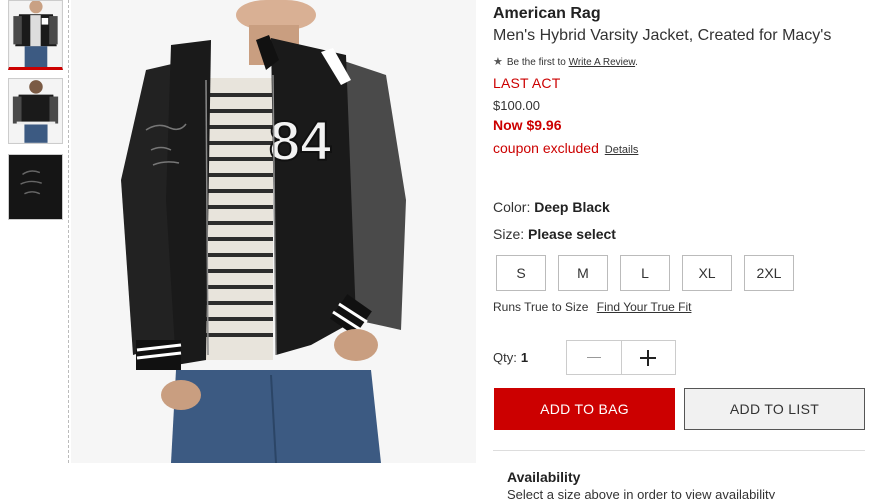  I want to click on decrease-quantity-button, so click(594, 357).